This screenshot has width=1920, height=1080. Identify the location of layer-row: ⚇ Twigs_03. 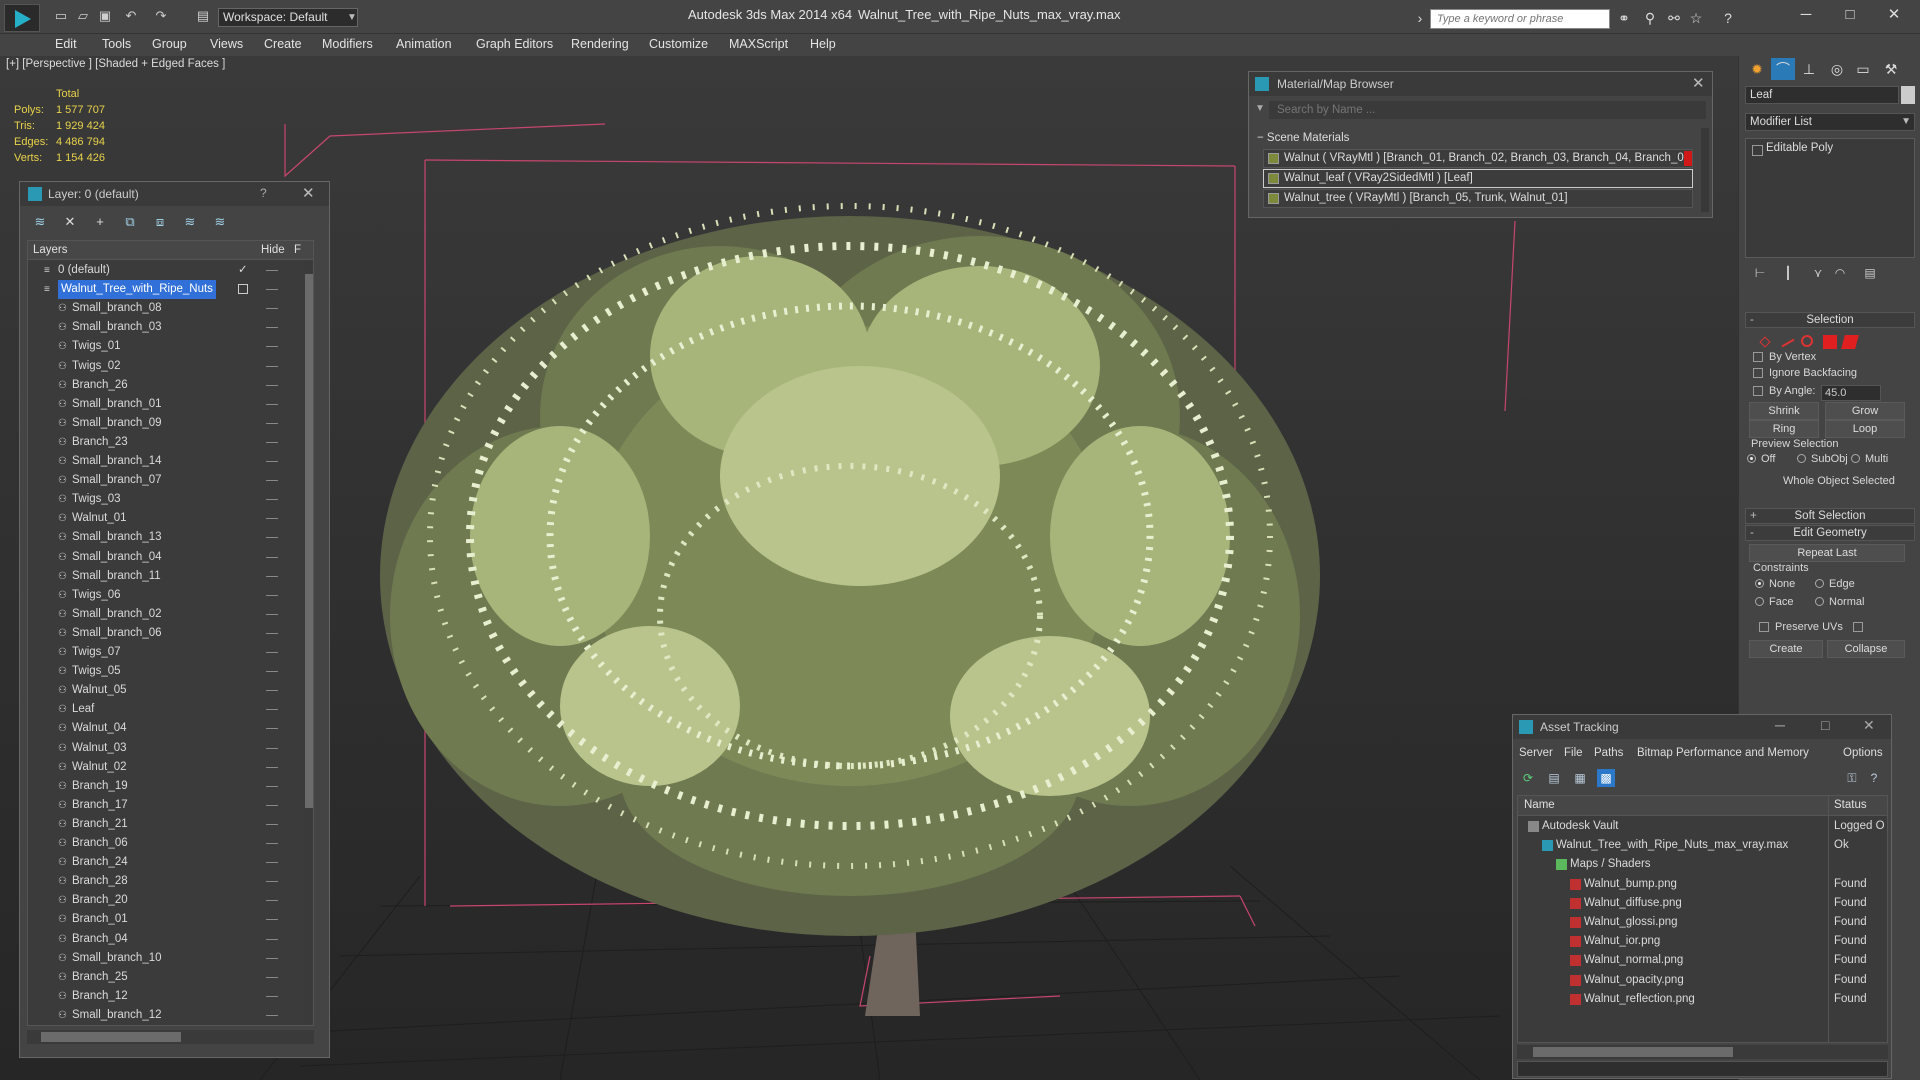
(163, 499).